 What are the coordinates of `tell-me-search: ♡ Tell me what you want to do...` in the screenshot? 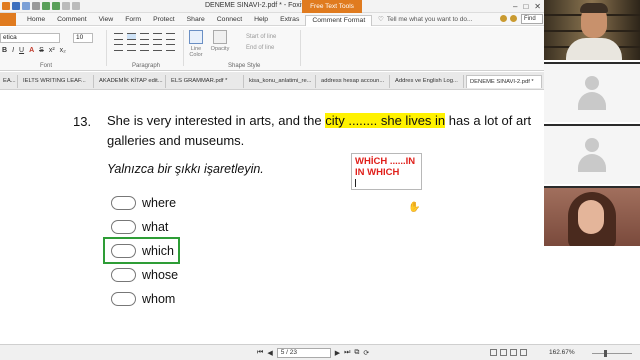 It's located at (425, 19).